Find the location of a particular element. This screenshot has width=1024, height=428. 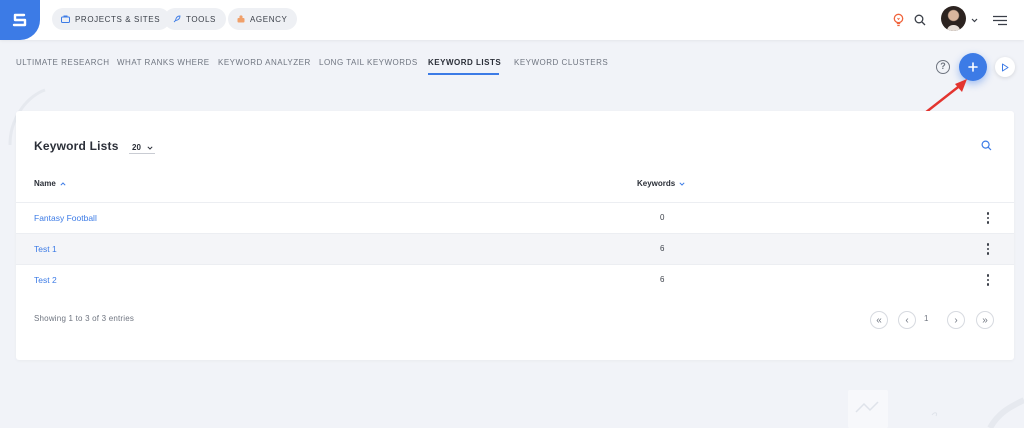

first-page-button: « is located at coordinates (879, 320).